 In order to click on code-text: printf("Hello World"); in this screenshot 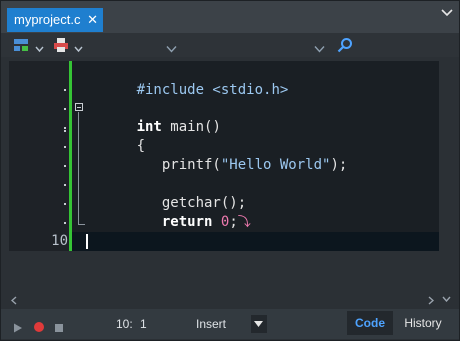, I will do `click(242, 165)`.